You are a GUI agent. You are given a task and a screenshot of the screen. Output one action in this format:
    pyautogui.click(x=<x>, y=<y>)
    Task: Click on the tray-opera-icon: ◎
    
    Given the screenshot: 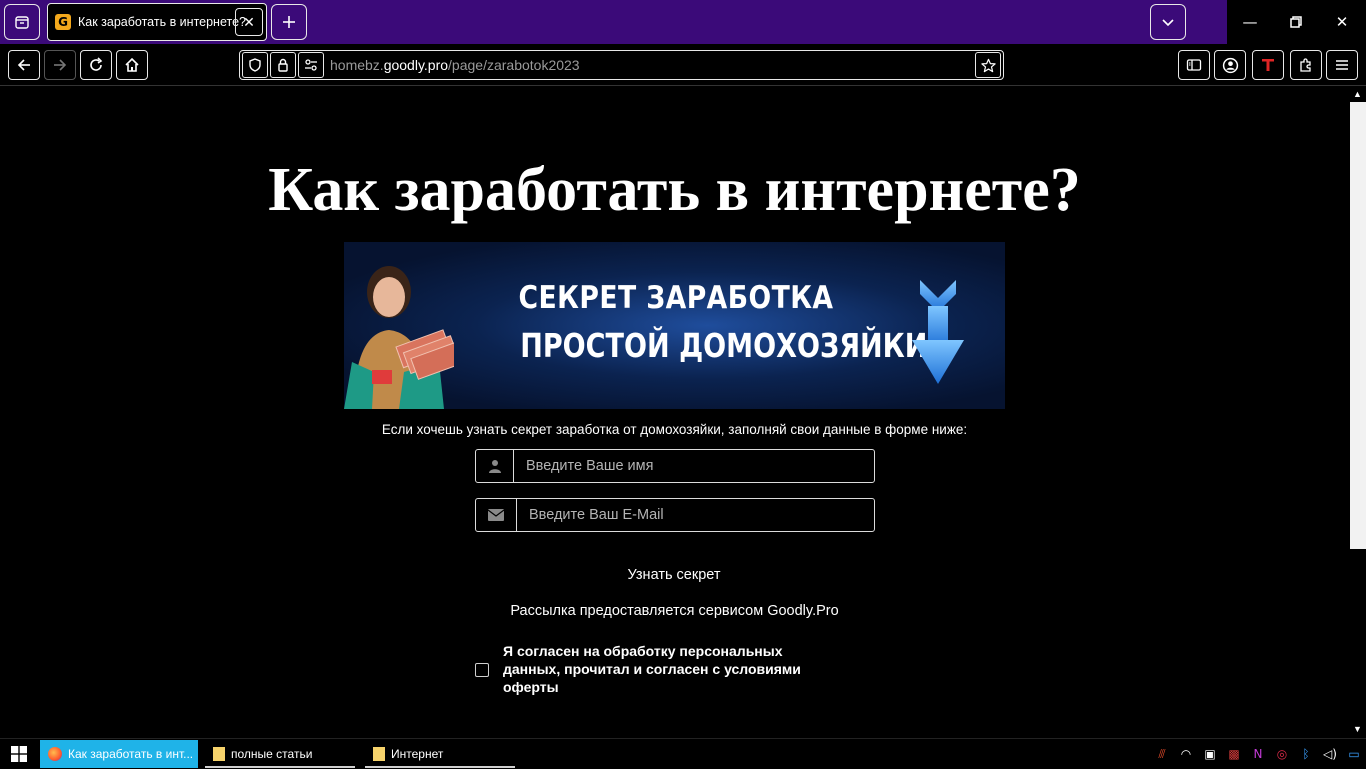 What is the action you would take?
    pyautogui.click(x=1282, y=754)
    